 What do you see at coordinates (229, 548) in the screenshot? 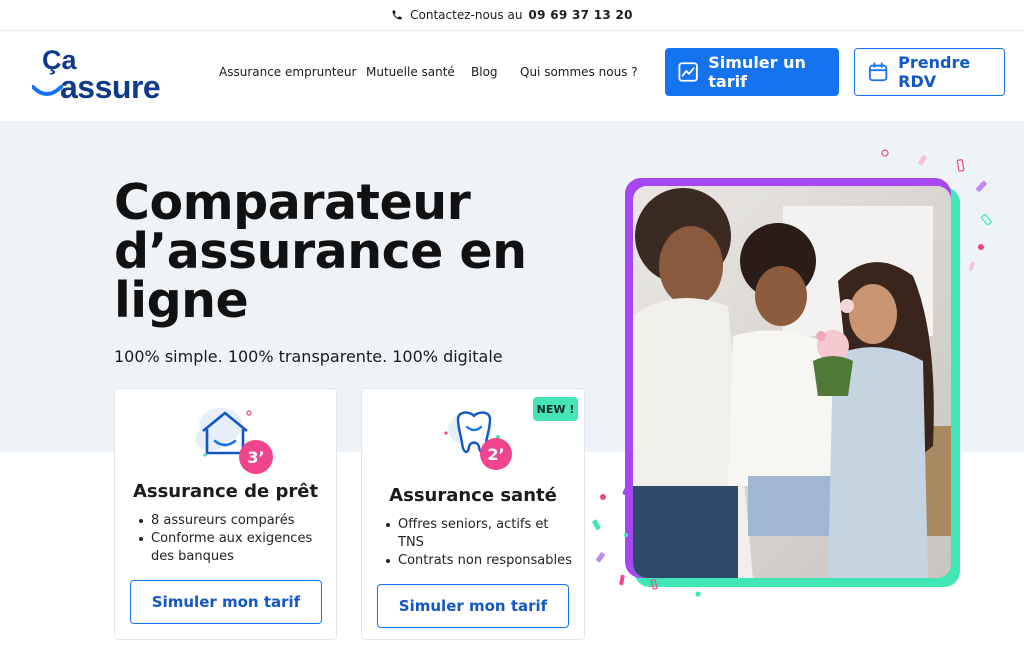
I see `feature-item: Conforme aux exigences des banques` at bounding box center [229, 548].